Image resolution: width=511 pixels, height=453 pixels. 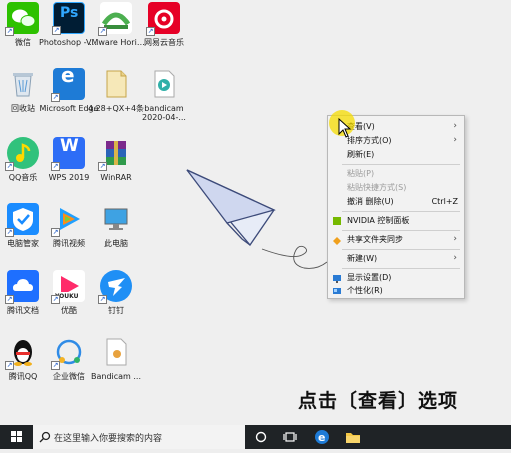 What do you see at coordinates (68, 18) in the screenshot?
I see `photoshop-icon: Ps ↗` at bounding box center [68, 18].